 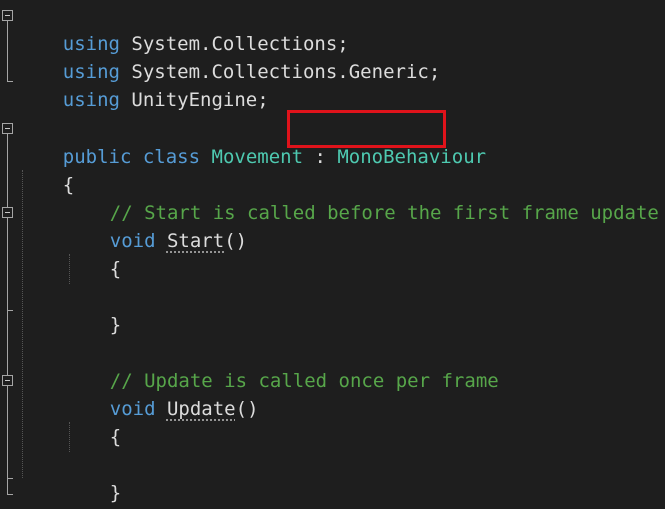 What do you see at coordinates (194, 100) in the screenshot?
I see `namespace-text: UnityEngine;` at bounding box center [194, 100].